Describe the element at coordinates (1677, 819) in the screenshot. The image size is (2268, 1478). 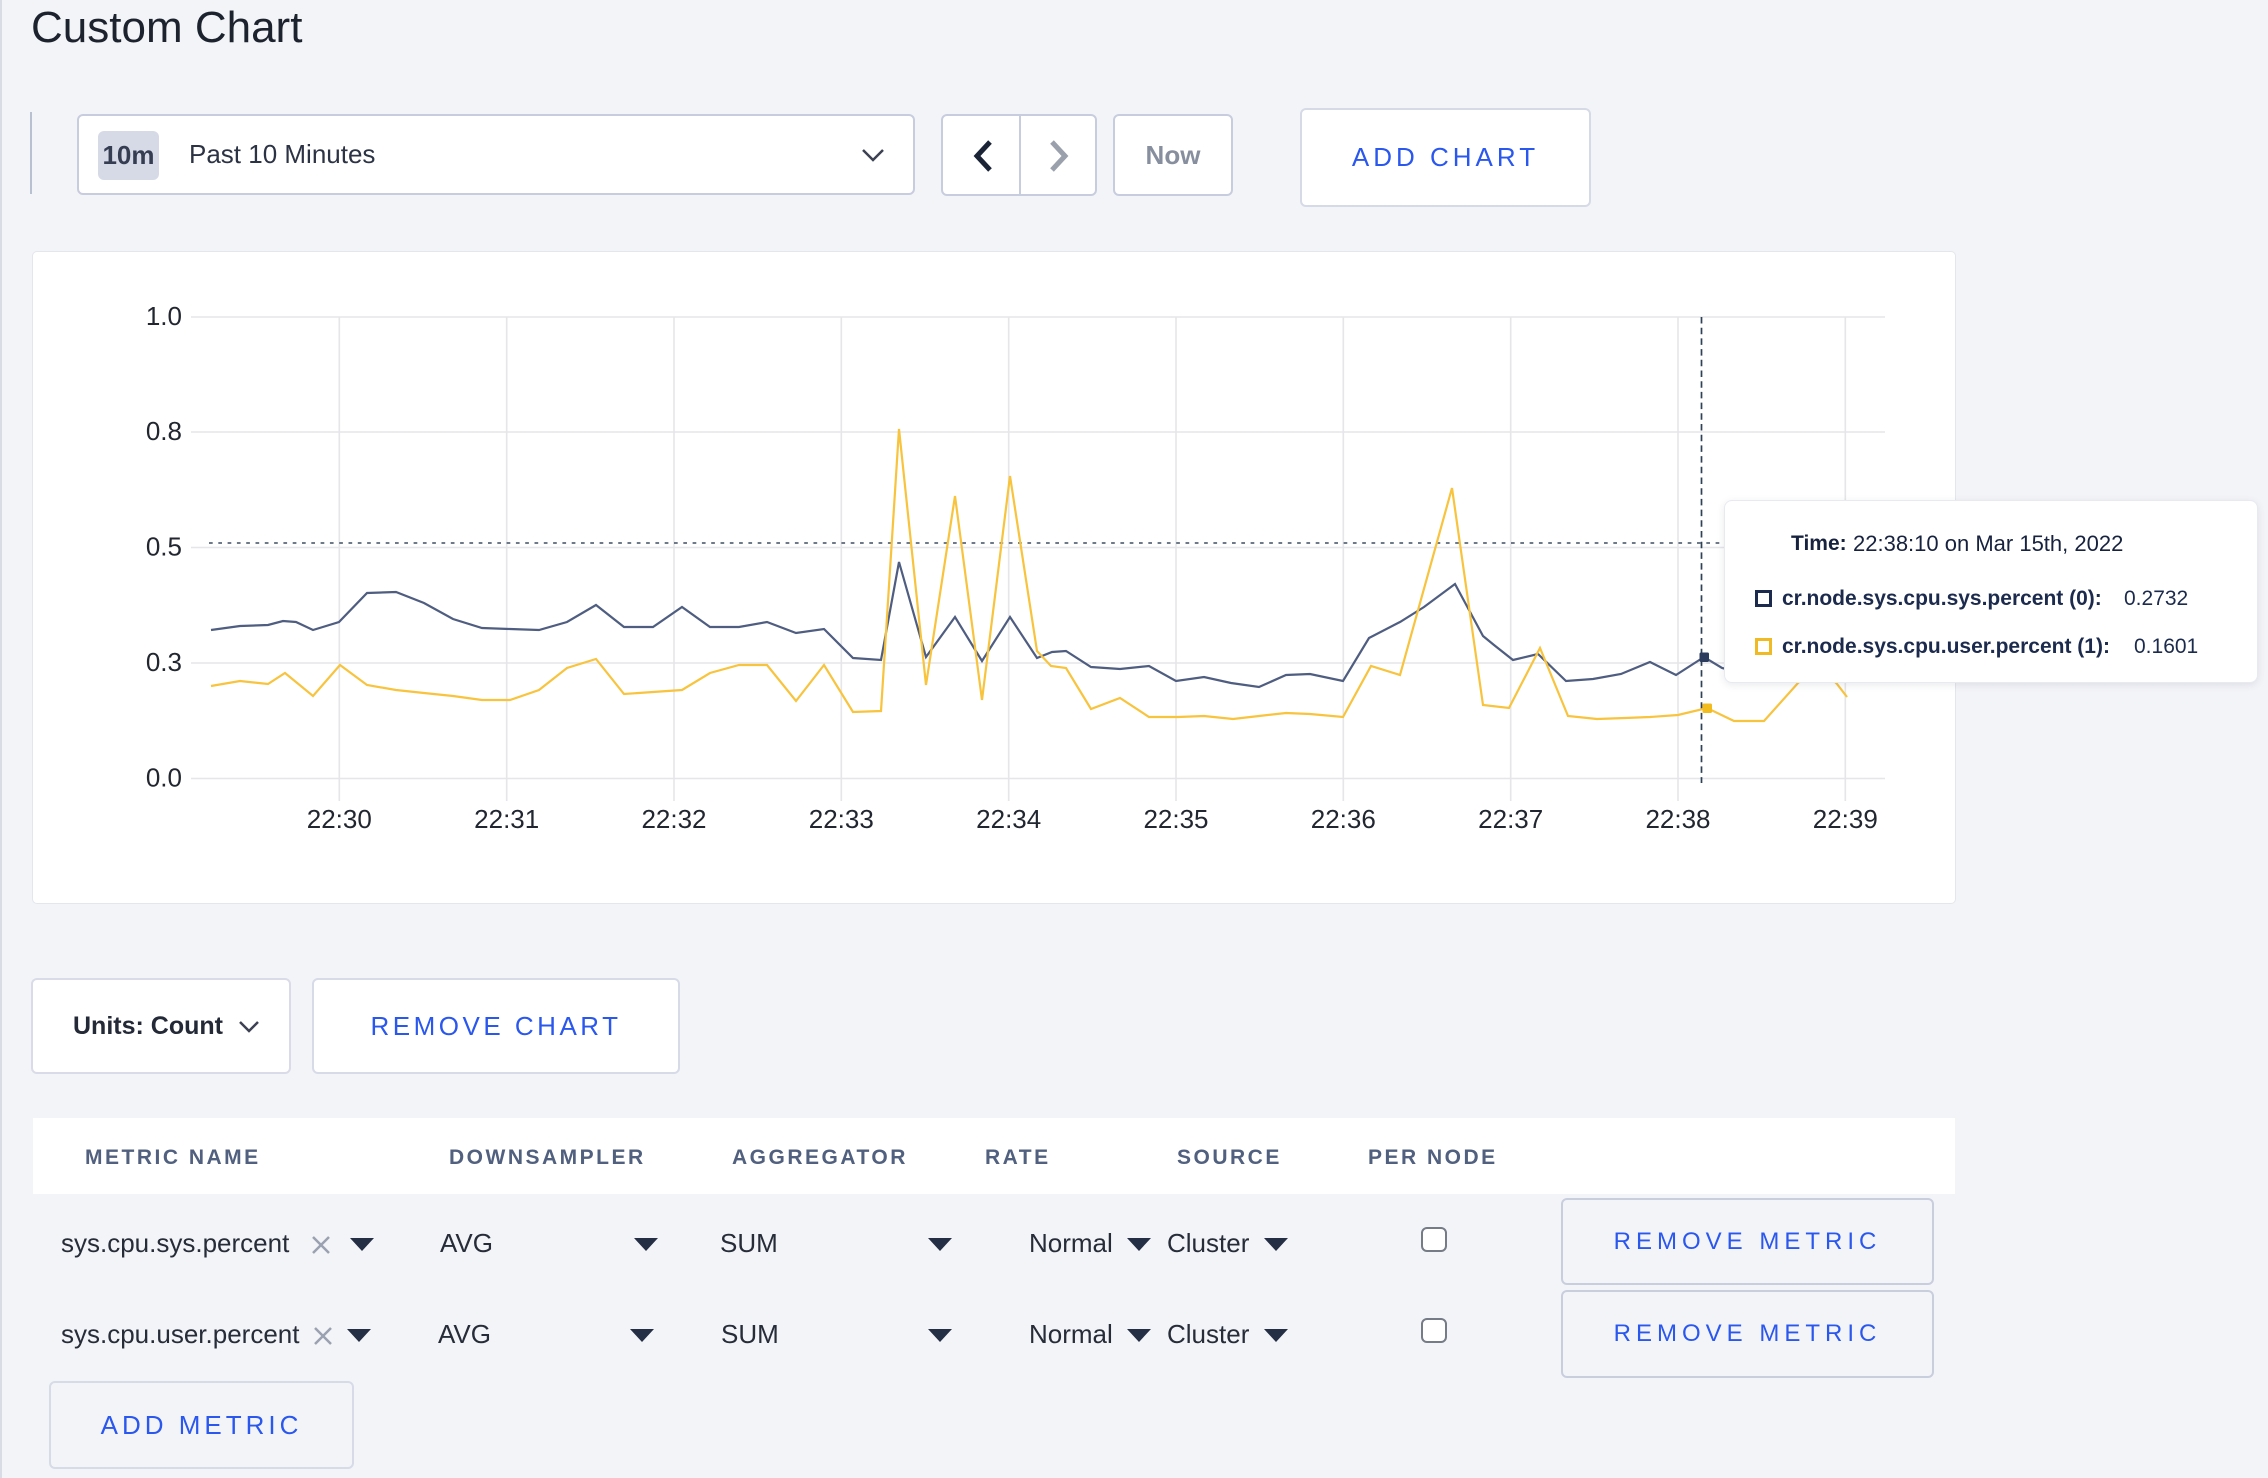
I see `svg-text: 22:38` at that location.